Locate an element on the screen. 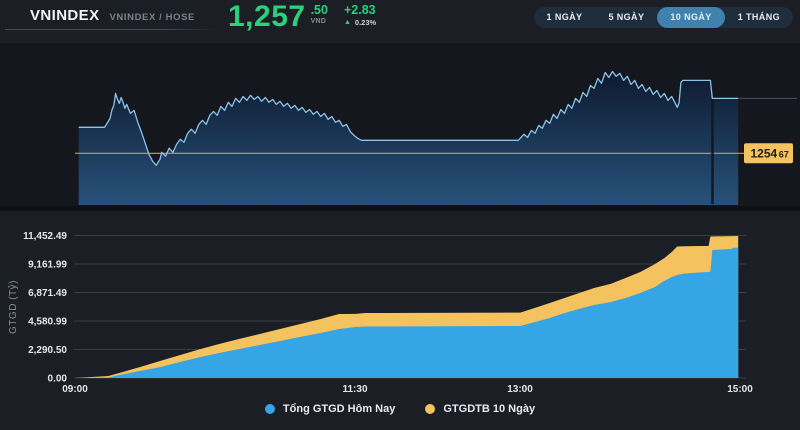 This screenshot has height=430, width=800. price-block: 1,257 .50 VND +2.83 ▲ 0.23% is located at coordinates (302, 17).